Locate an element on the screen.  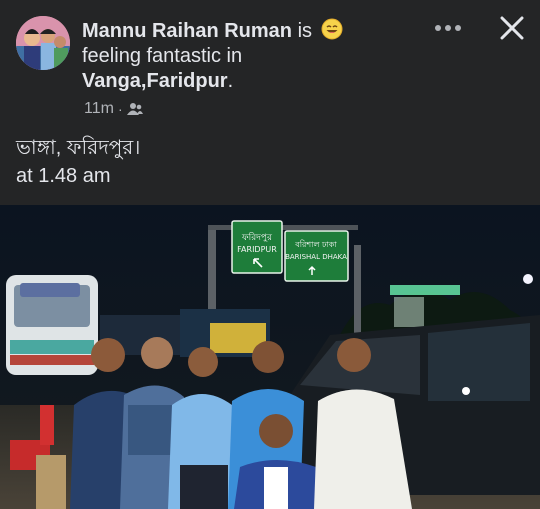
post-caption: ভাঙ্গা, ফরিদপুর। at 1.48 am is located at coordinates (266, 162).